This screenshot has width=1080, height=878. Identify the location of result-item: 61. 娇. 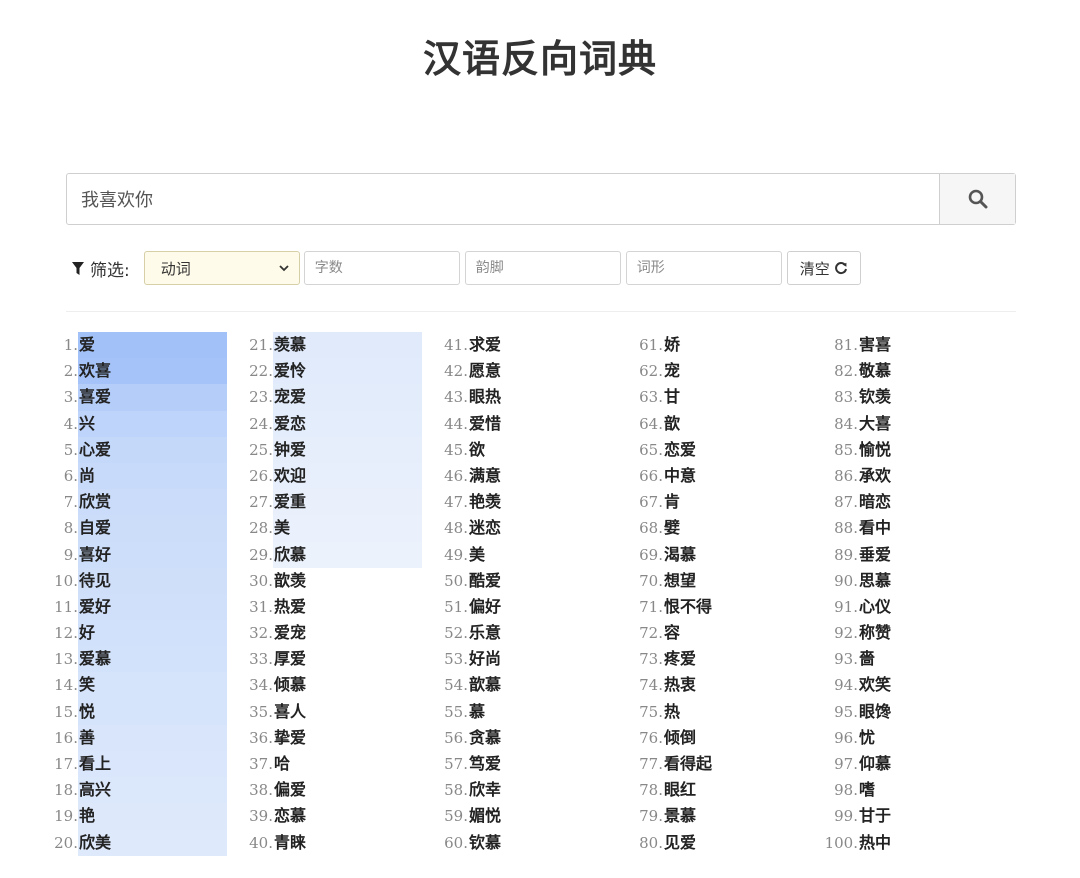
(685, 345).